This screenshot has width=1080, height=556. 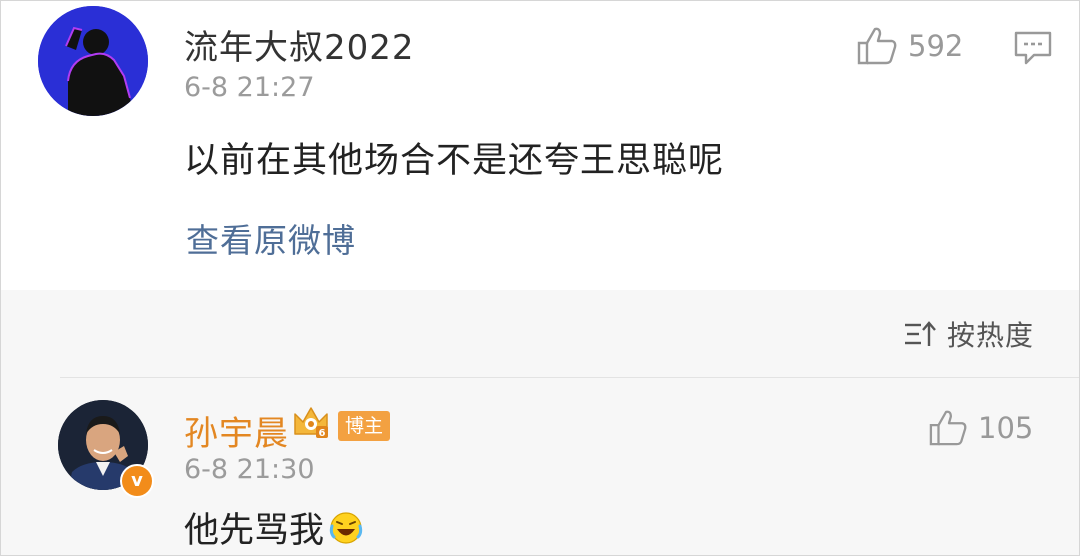 What do you see at coordinates (137, 481) in the screenshot?
I see `verified-badge: v` at bounding box center [137, 481].